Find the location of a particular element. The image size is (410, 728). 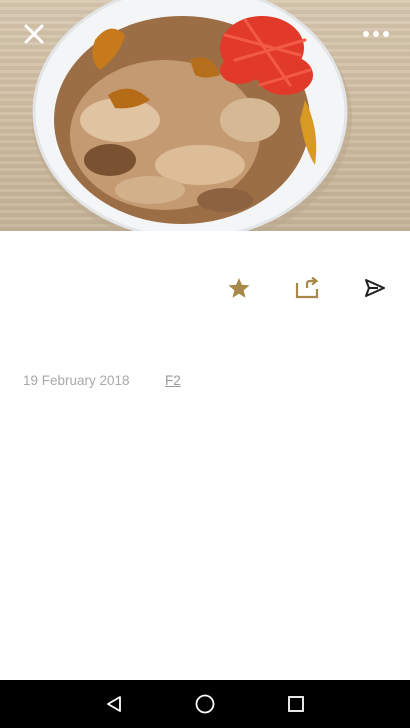

nav-home-button is located at coordinates (205, 704).